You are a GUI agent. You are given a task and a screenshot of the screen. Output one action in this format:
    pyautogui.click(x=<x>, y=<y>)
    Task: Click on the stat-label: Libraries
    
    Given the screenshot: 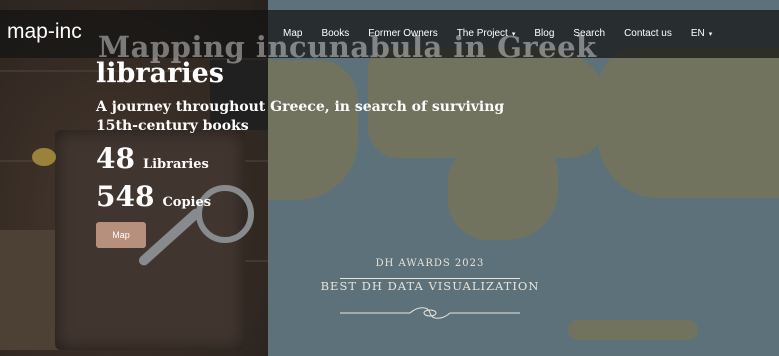 What is the action you would take?
    pyautogui.click(x=175, y=164)
    